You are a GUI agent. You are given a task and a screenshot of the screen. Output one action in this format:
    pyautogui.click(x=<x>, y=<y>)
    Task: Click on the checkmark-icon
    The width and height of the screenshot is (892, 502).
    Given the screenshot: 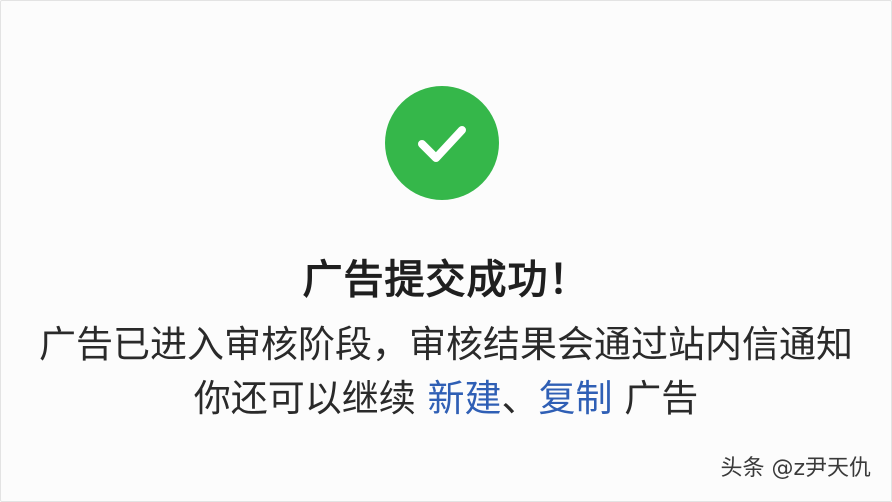 What is the action you would take?
    pyautogui.click(x=442, y=144)
    